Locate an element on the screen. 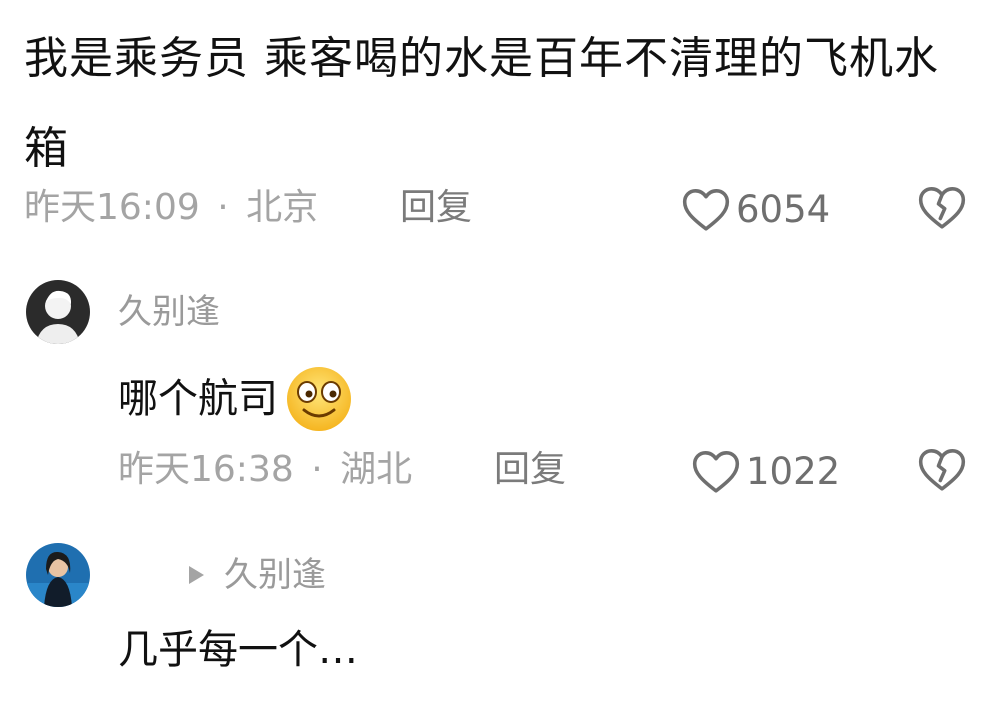 The height and width of the screenshot is (710, 984). comment-reply-button: 回复 is located at coordinates (530, 470).